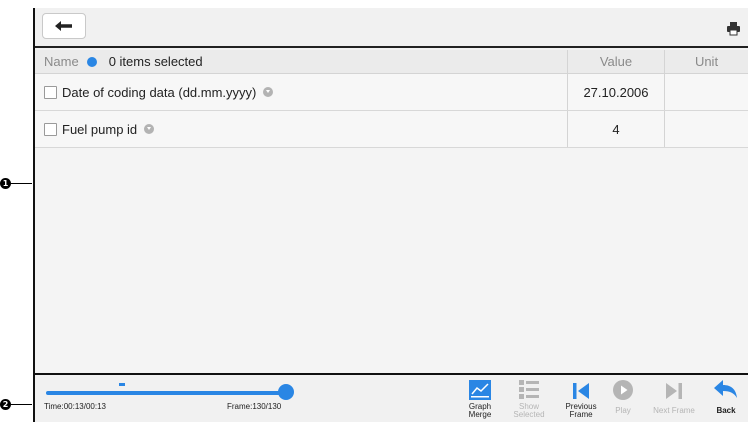 The width and height of the screenshot is (748, 422). I want to click on next-frame-button: Next Frame, so click(674, 399).